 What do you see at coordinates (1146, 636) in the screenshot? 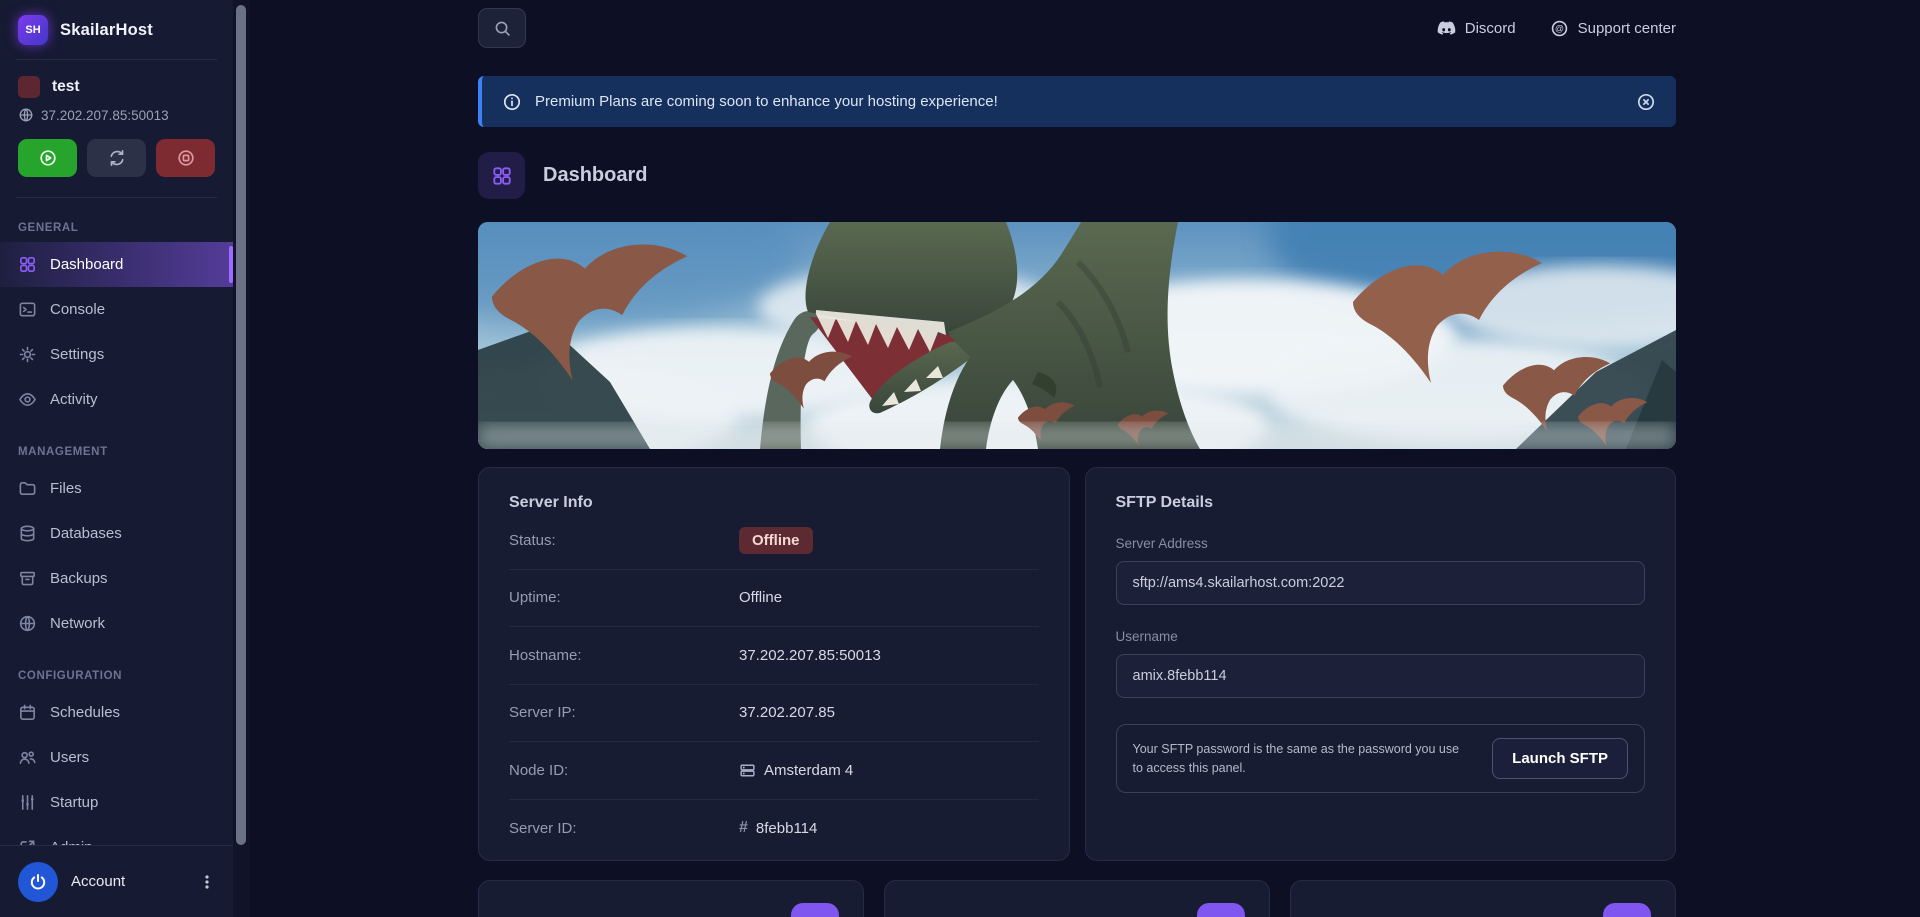
I see `sftp-username-label: Username` at bounding box center [1146, 636].